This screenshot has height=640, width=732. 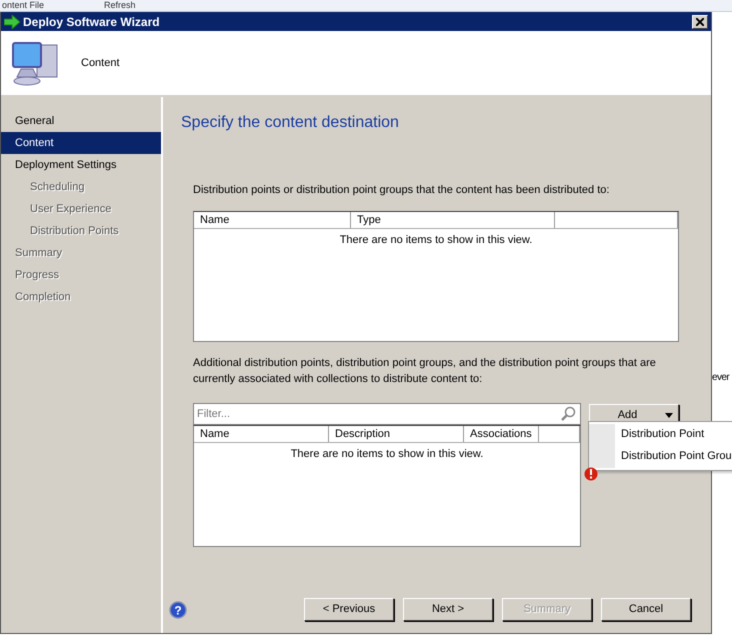 I want to click on background-text: ever, so click(x=721, y=377).